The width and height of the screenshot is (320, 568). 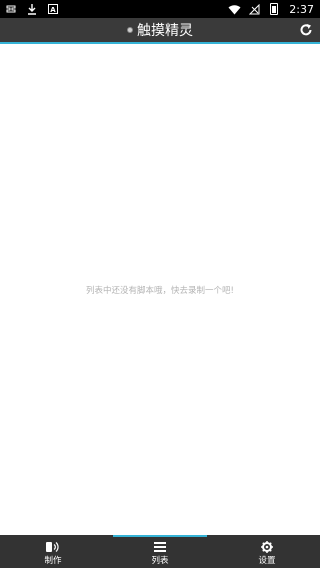 What do you see at coordinates (53, 547) in the screenshot?
I see `make-icon` at bounding box center [53, 547].